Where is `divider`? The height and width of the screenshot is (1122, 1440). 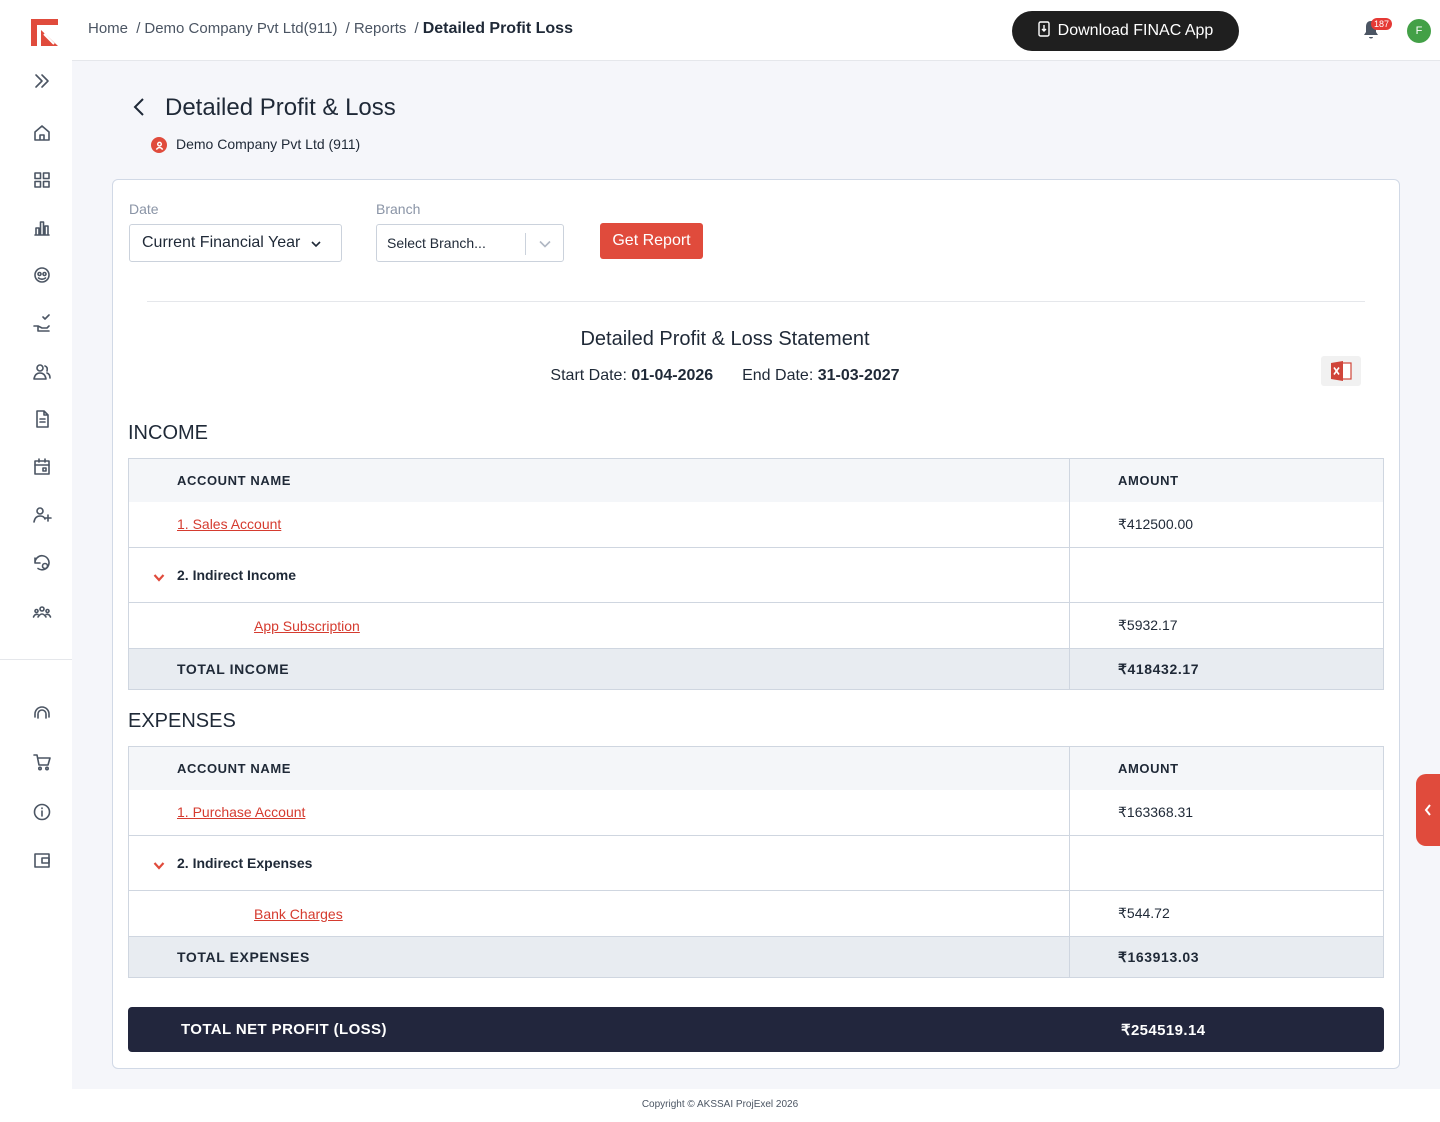 divider is located at coordinates (756, 301).